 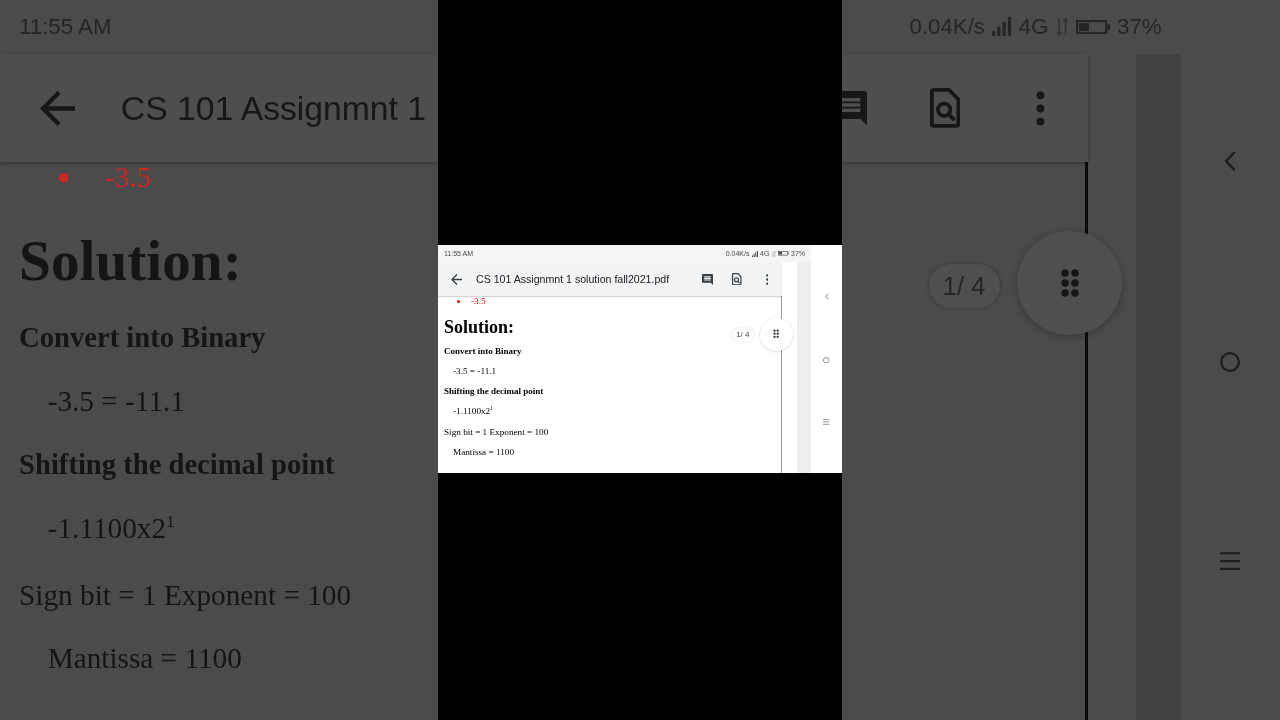 I want to click on up-down-arrows-icon, so click(x=773, y=253).